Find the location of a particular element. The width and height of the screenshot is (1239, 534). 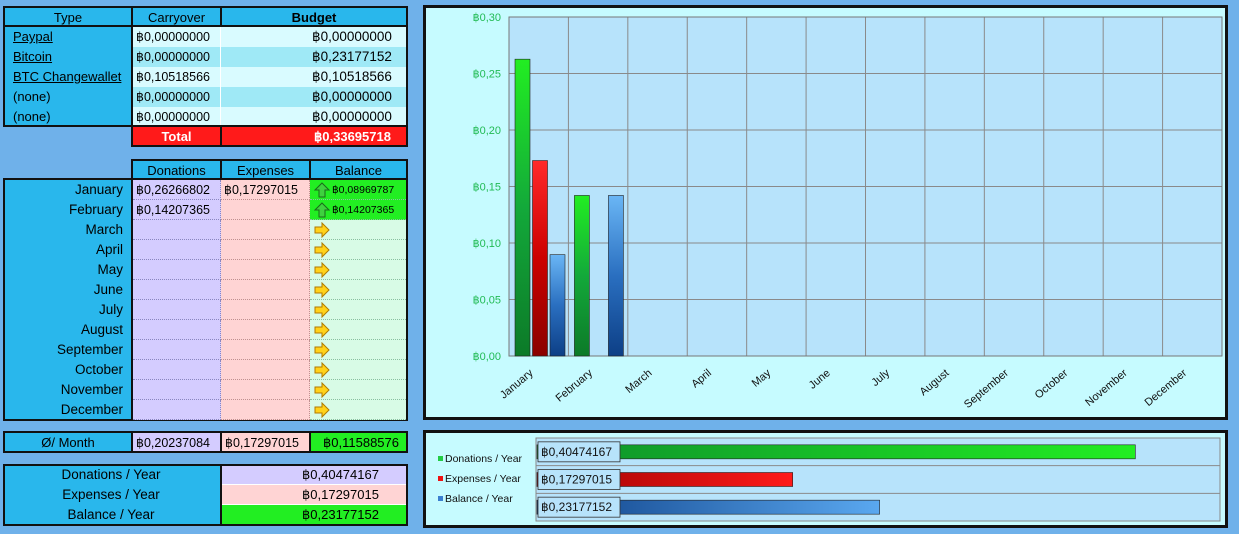

average-balance: ฿0,11588576 is located at coordinates (358, 442).